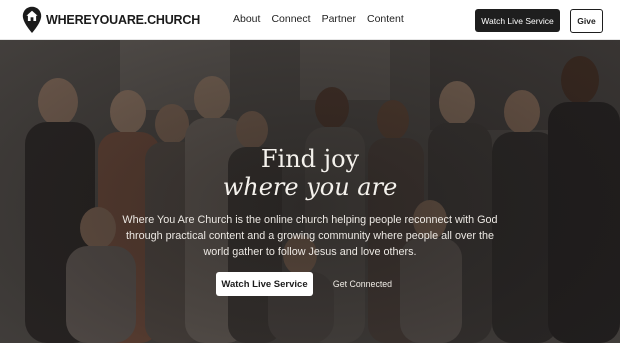 This screenshot has height=343, width=620. Describe the element at coordinates (339, 19) in the screenshot. I see `nav-item-partner: Partner` at that location.